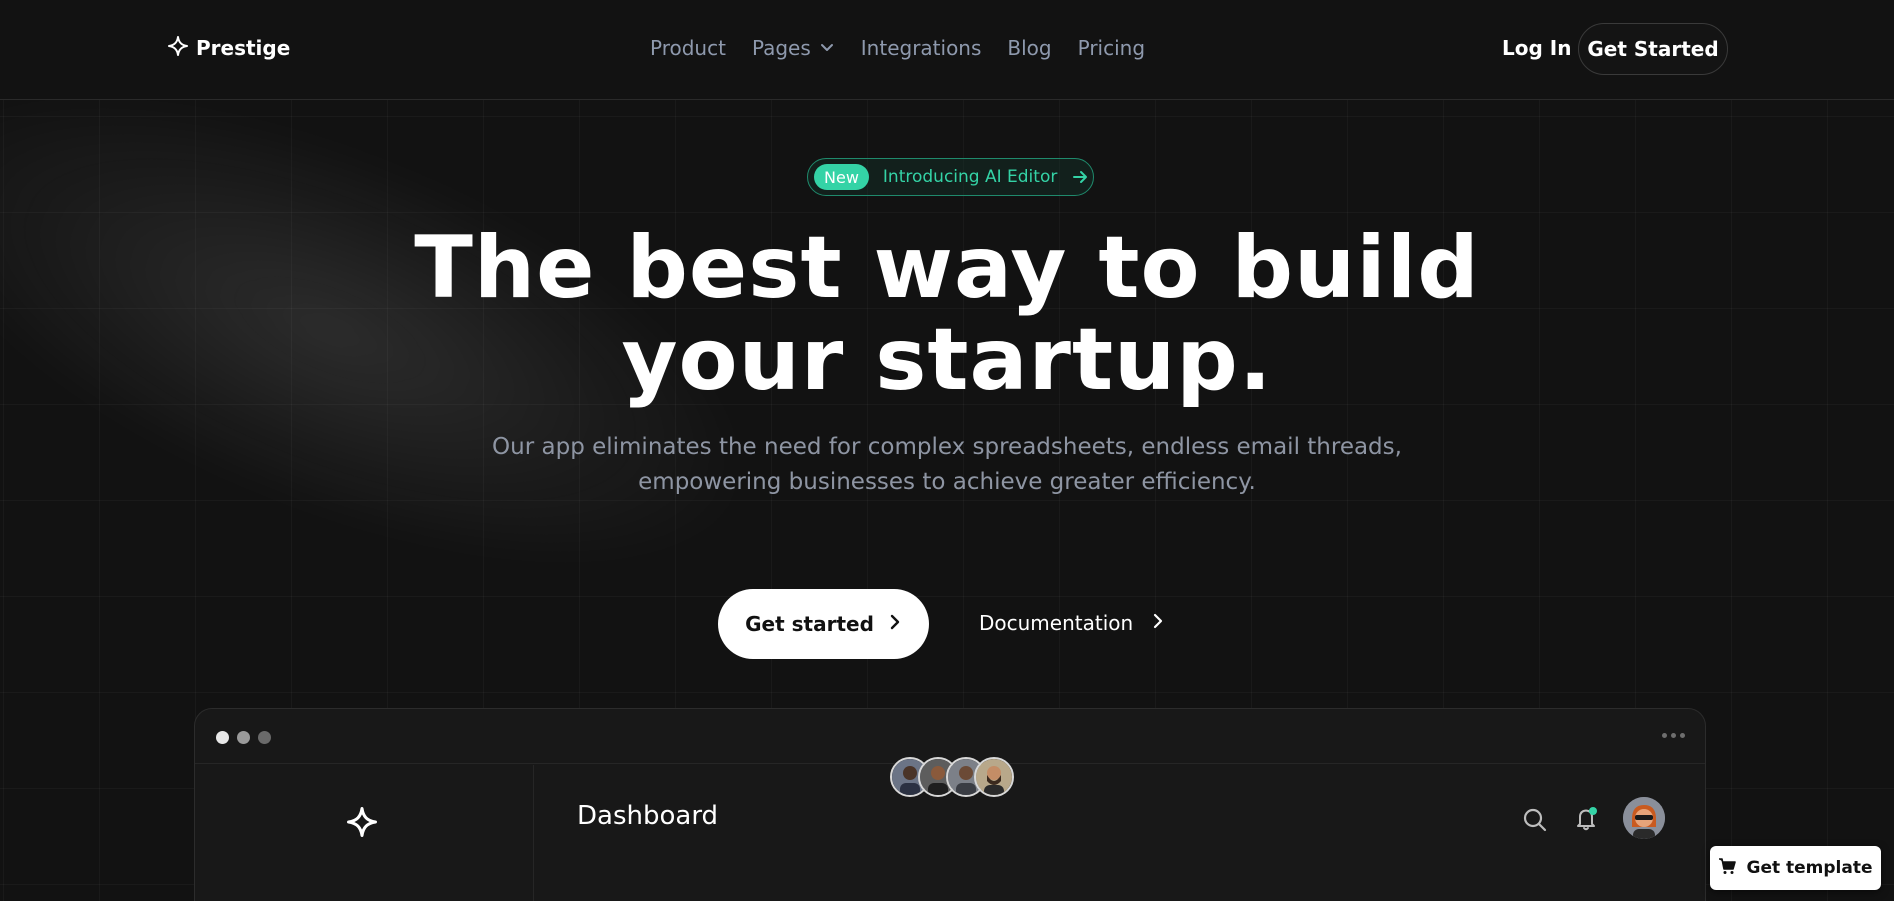 Image resolution: width=1894 pixels, height=901 pixels. Describe the element at coordinates (243, 48) in the screenshot. I see `brand-name: Prestige` at that location.